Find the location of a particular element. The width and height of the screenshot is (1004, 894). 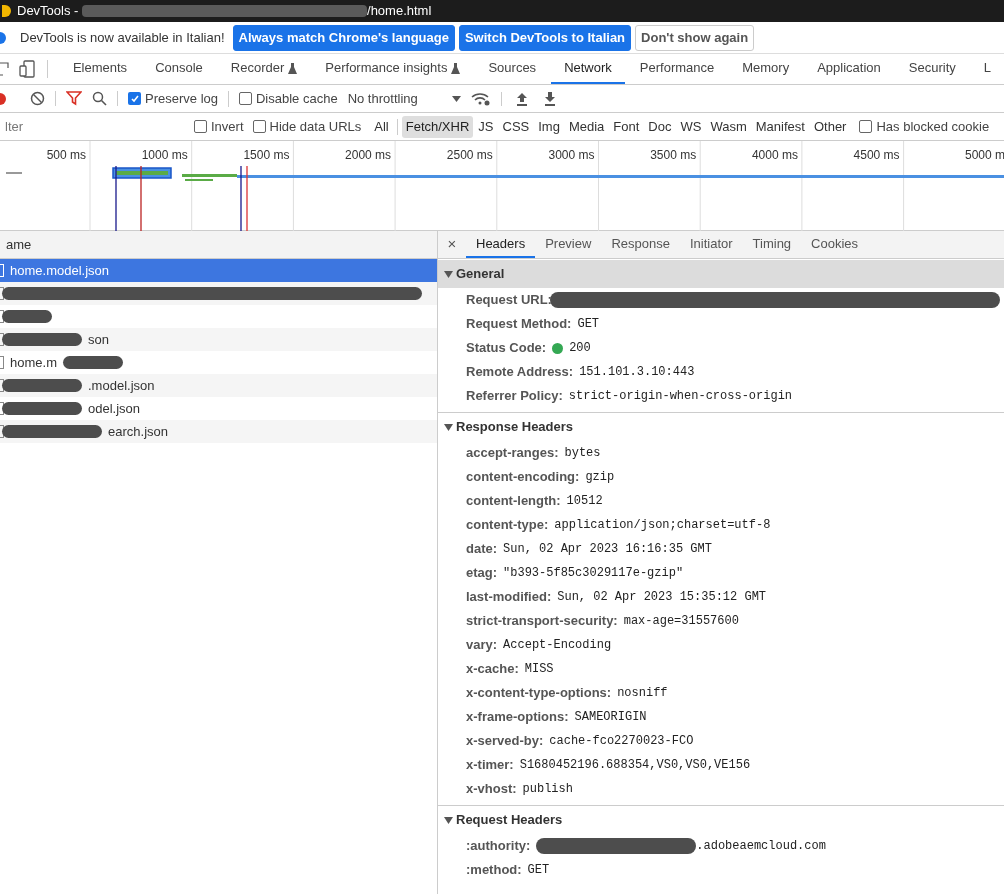

header-value: cache-fco2270023-FCO is located at coordinates (621, 741).